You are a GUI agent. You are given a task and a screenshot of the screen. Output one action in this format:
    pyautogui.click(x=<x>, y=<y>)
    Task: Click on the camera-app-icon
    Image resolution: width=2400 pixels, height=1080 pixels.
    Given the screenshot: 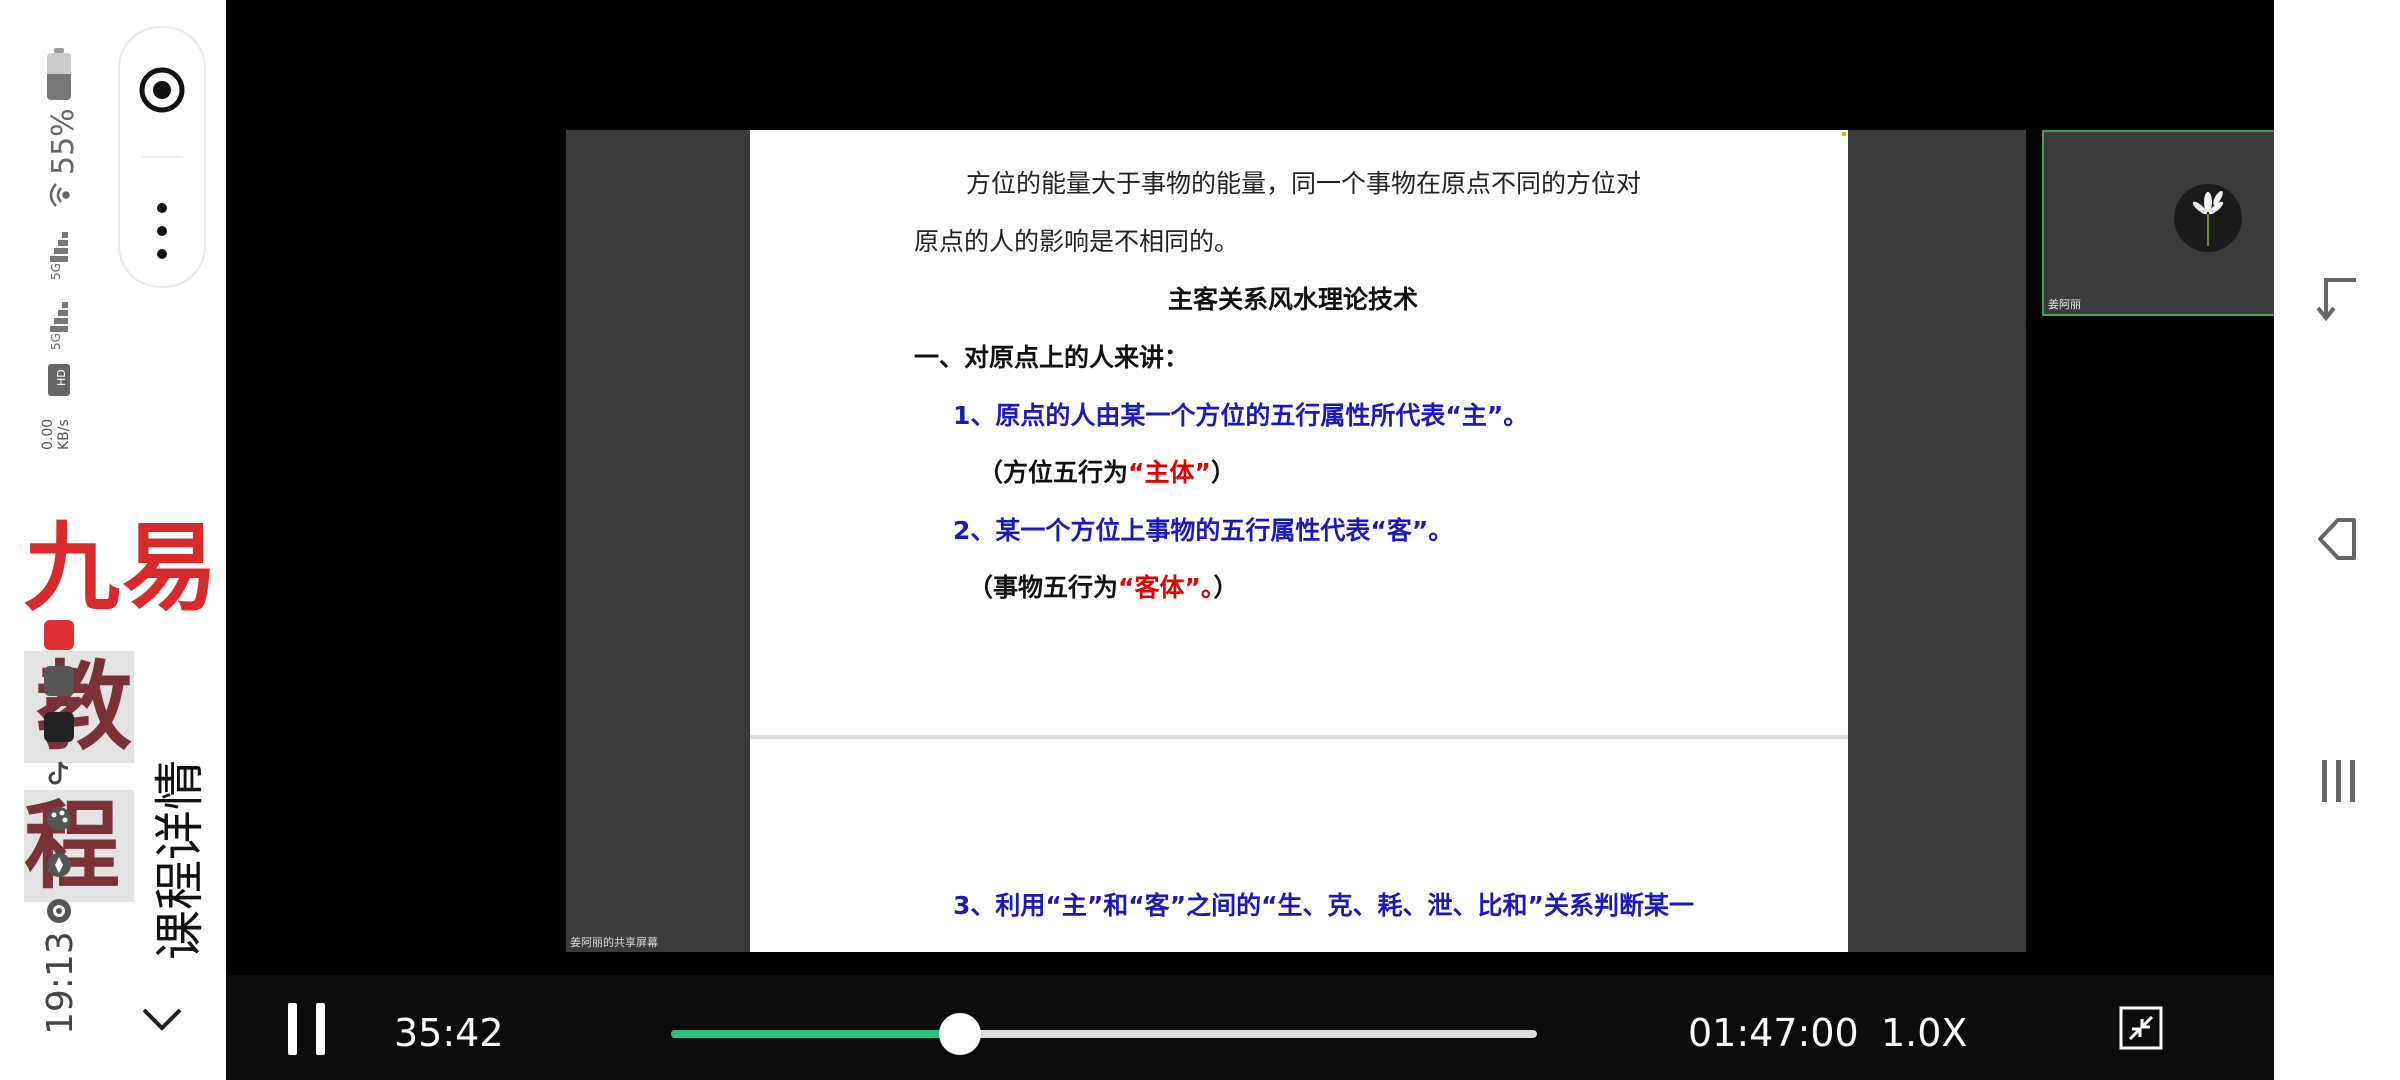 What is the action you would take?
    pyautogui.click(x=59, y=911)
    